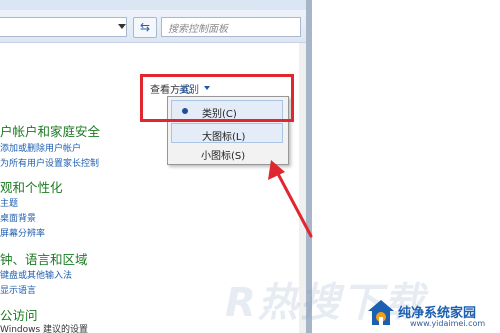 The image size is (500, 333). I want to click on category-appearance-title: 观和个性化, so click(31, 186).